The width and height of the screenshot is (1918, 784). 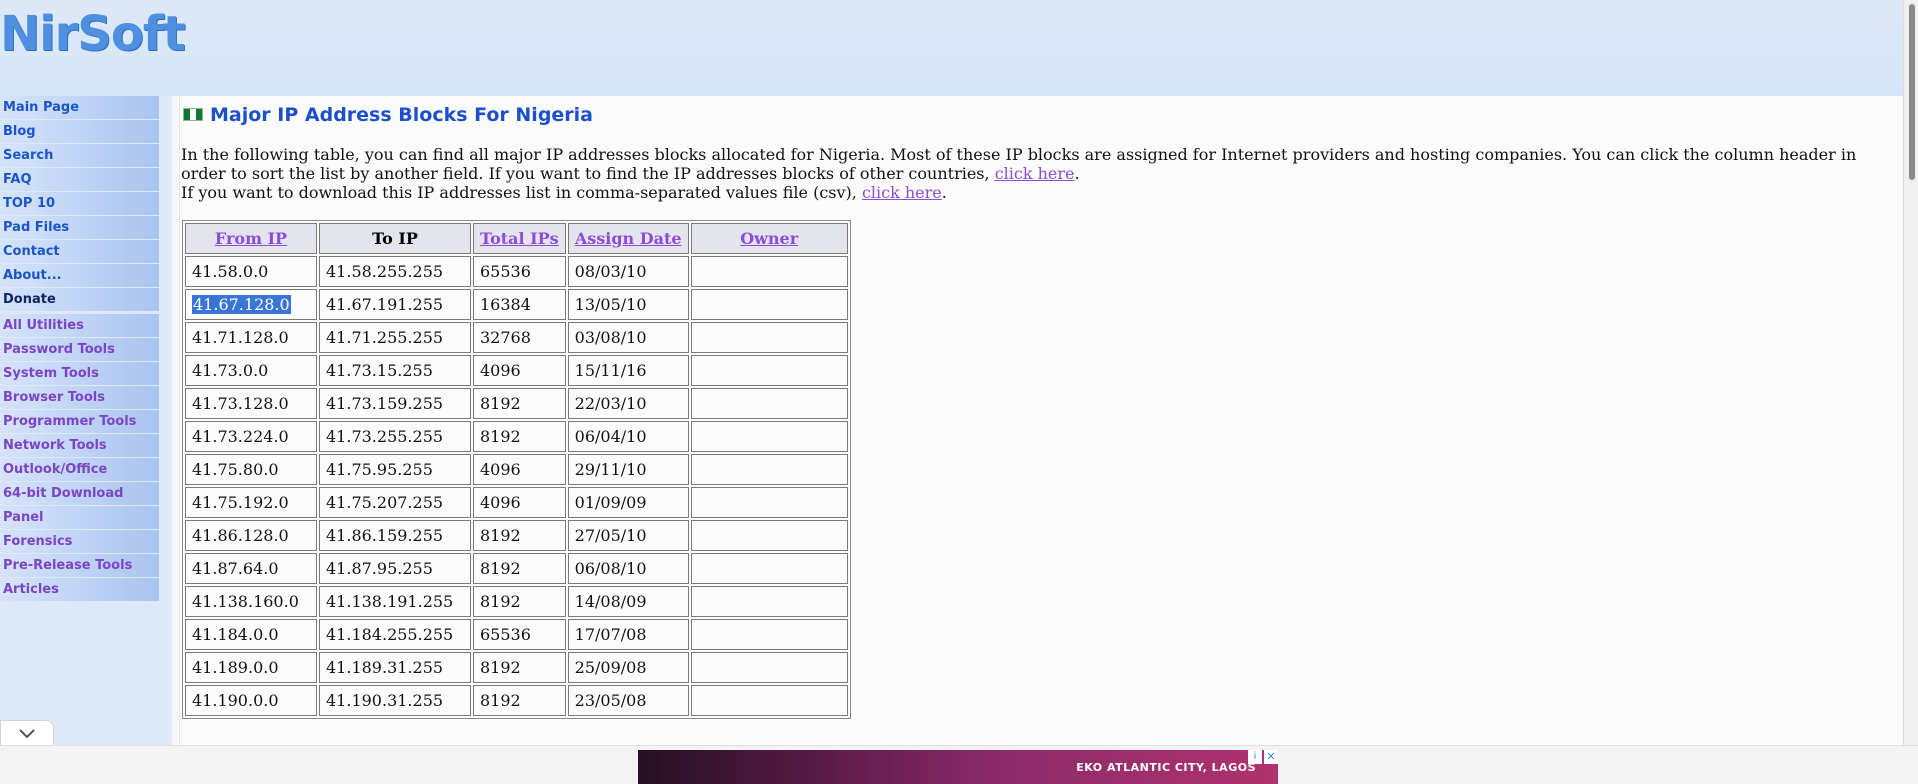 I want to click on table-row: 41.190.0.0 41.190.31.255 8192 23/05/08, so click(x=516, y=700).